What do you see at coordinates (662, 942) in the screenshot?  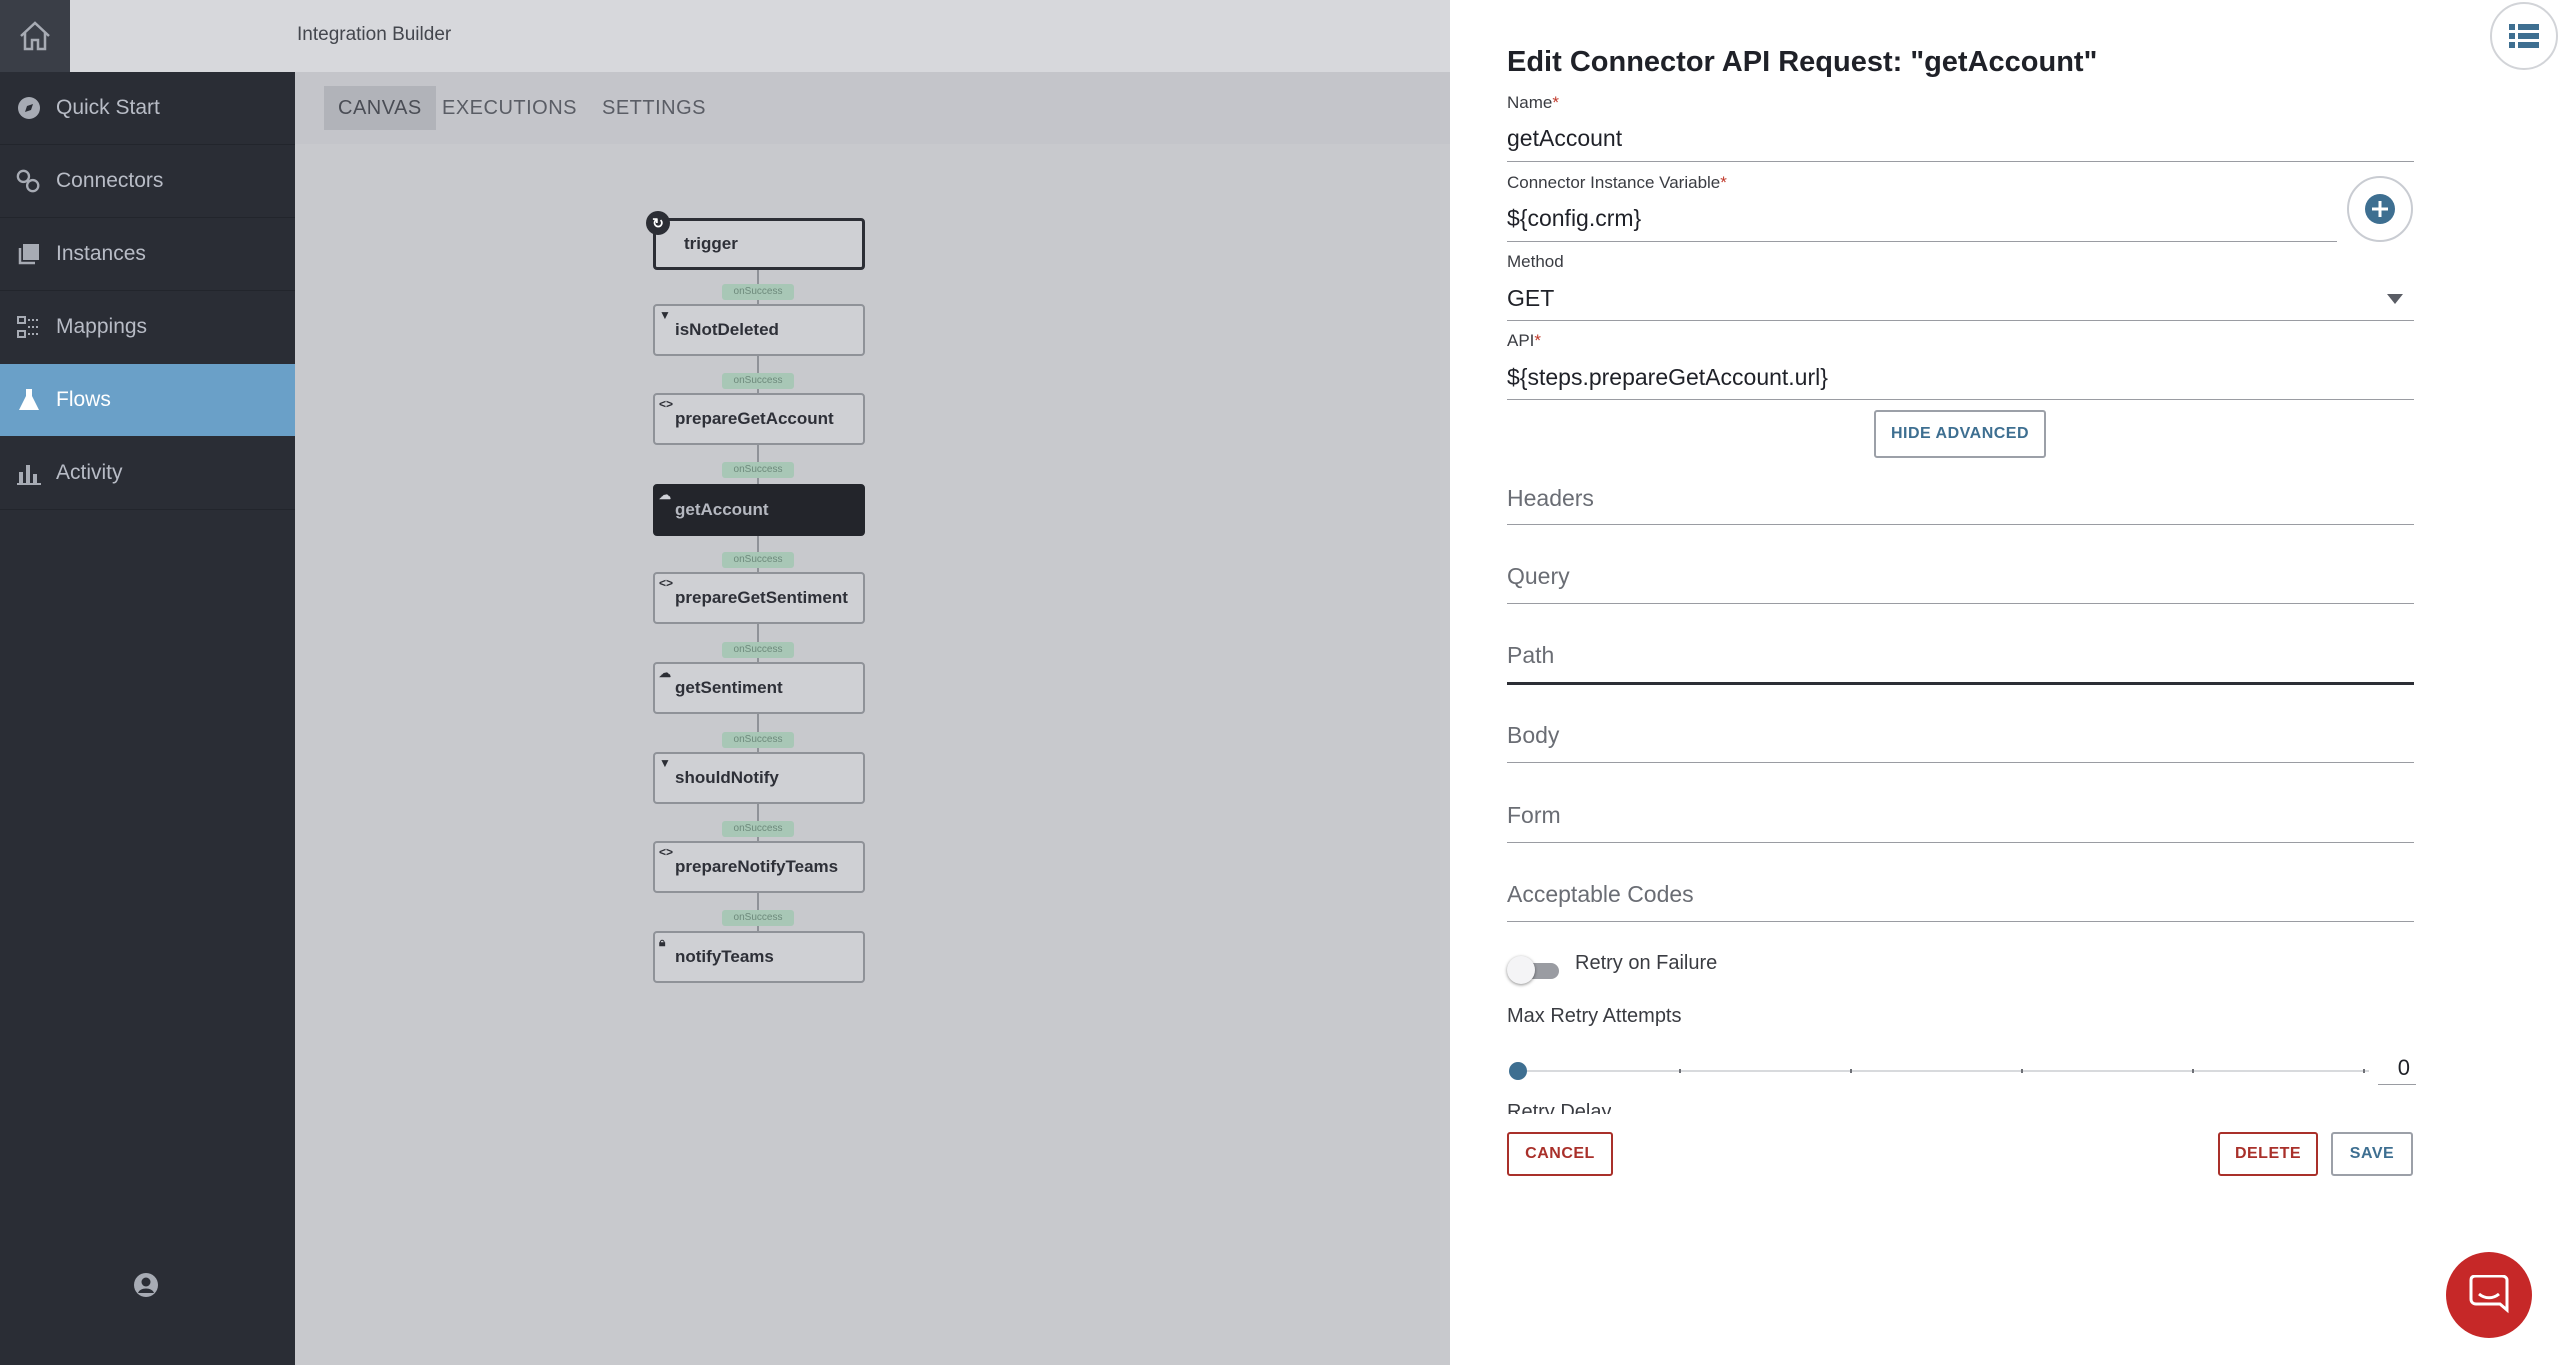 I see `lock-icon: 🔒︎` at bounding box center [662, 942].